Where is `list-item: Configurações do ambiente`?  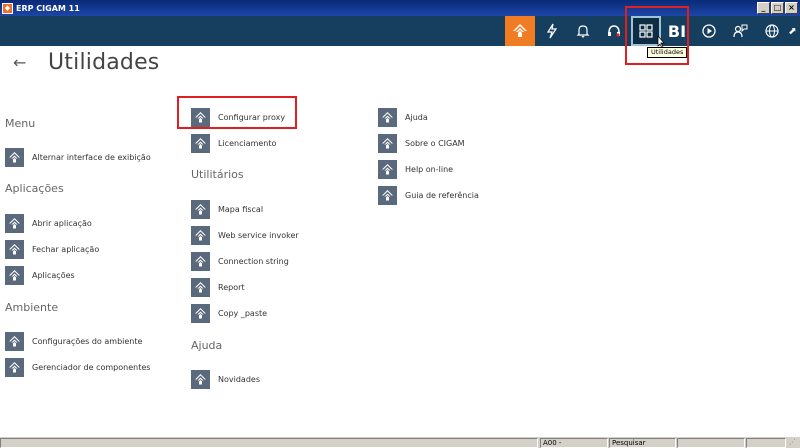 list-item: Configurações do ambiente is located at coordinates (73, 341).